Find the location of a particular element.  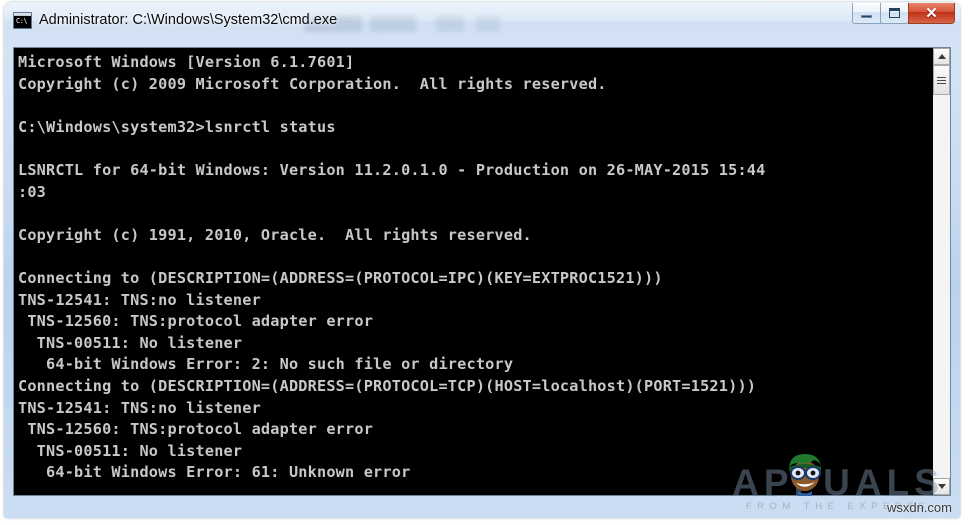

minimize-icon is located at coordinates (866, 16).